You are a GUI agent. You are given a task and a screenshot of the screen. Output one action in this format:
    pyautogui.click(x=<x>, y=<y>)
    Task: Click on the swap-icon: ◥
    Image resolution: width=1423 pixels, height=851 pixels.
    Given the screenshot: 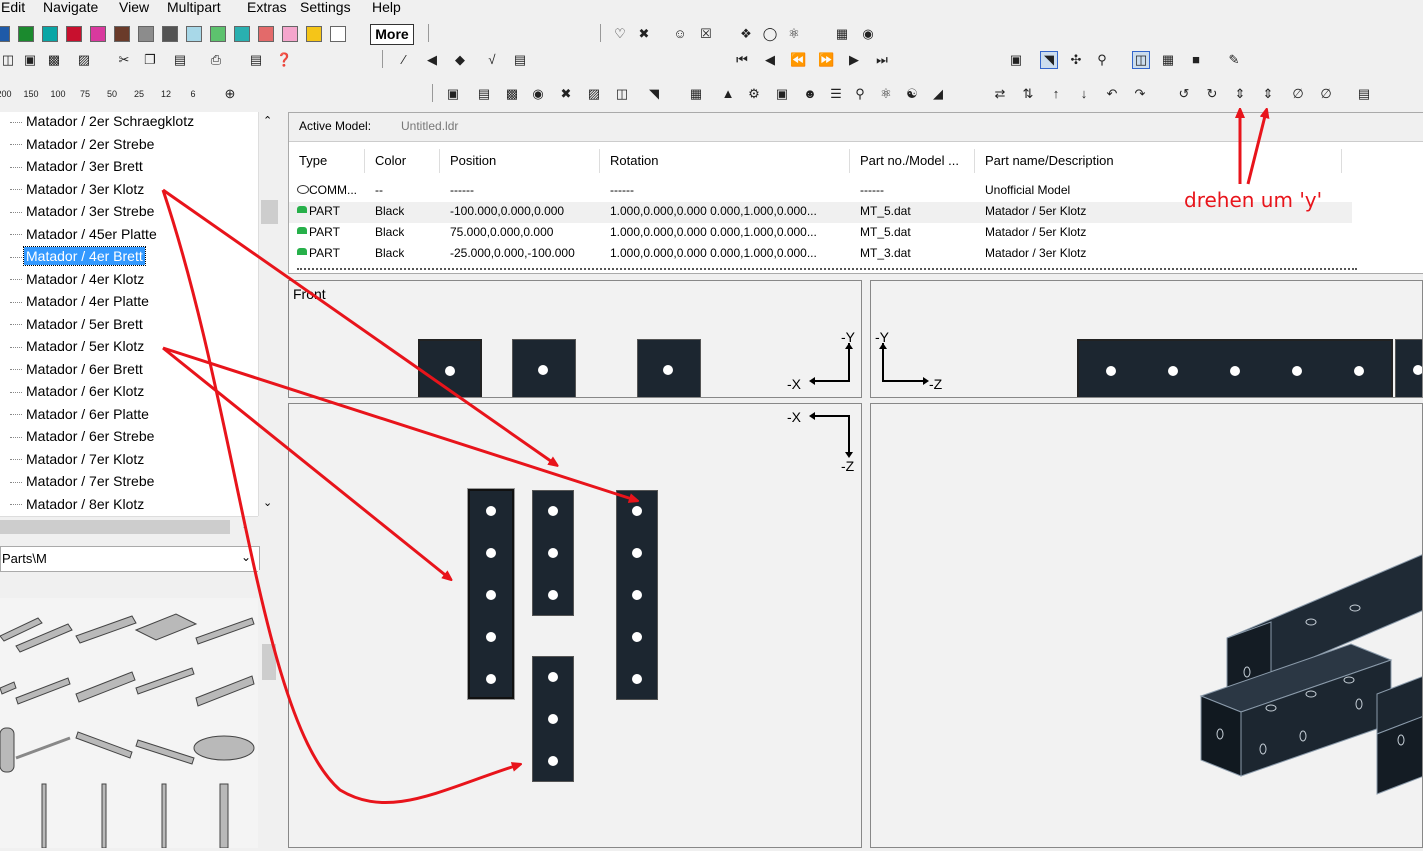 What is the action you would take?
    pyautogui.click(x=654, y=94)
    